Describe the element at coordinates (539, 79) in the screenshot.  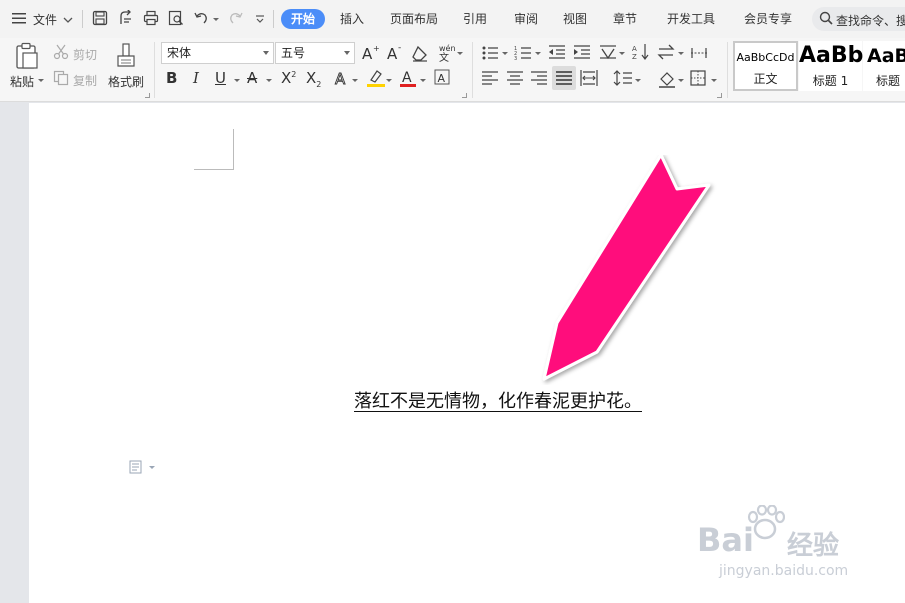
I see `align-right-icon` at that location.